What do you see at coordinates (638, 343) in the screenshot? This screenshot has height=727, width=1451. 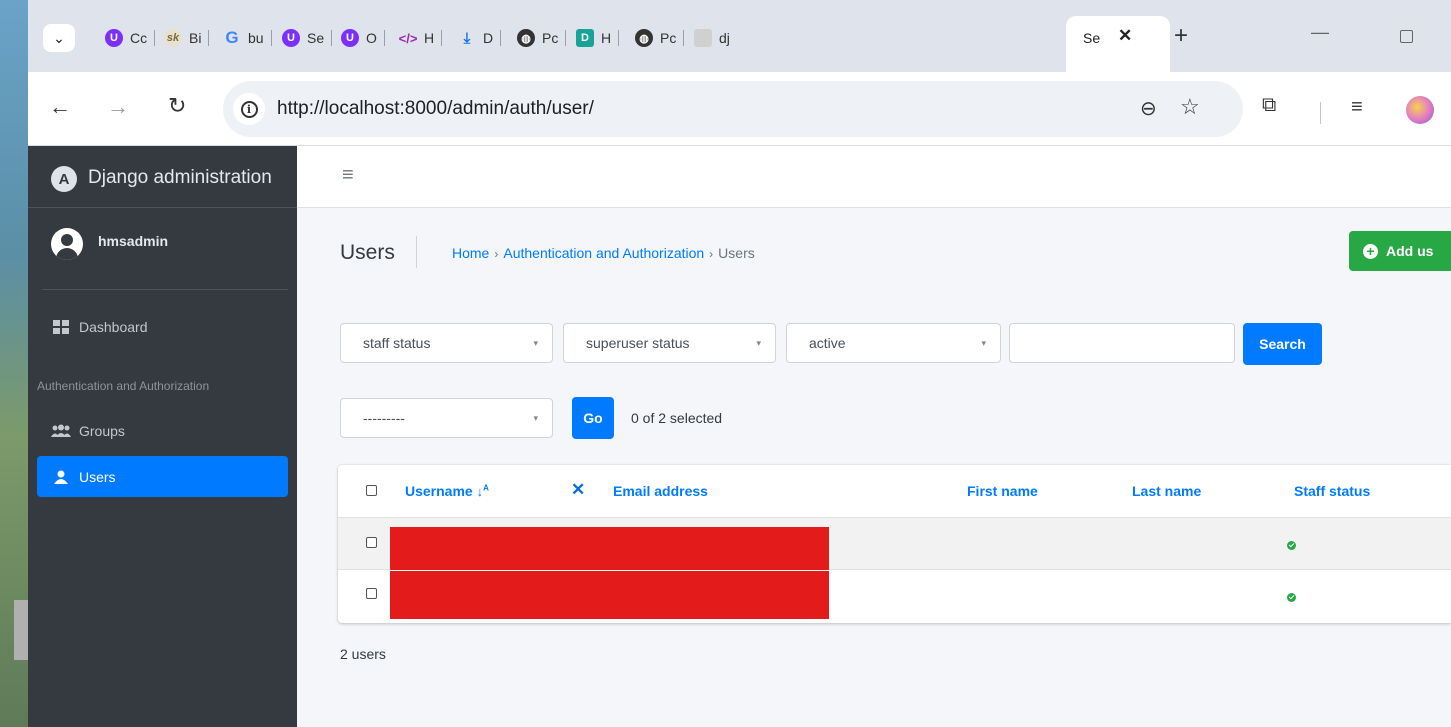 I see `filter-label: superuser status` at bounding box center [638, 343].